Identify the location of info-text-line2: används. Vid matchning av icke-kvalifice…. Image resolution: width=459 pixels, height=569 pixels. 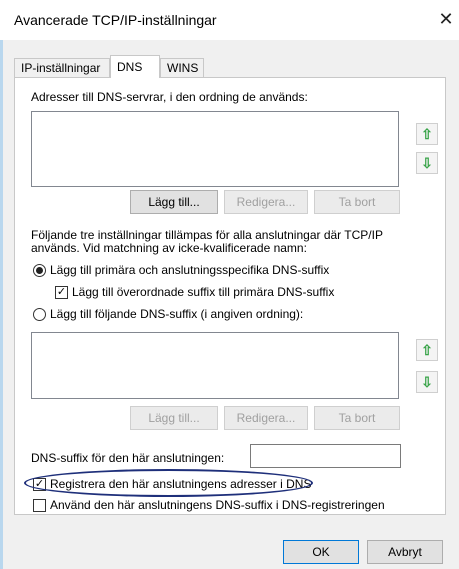
(169, 248).